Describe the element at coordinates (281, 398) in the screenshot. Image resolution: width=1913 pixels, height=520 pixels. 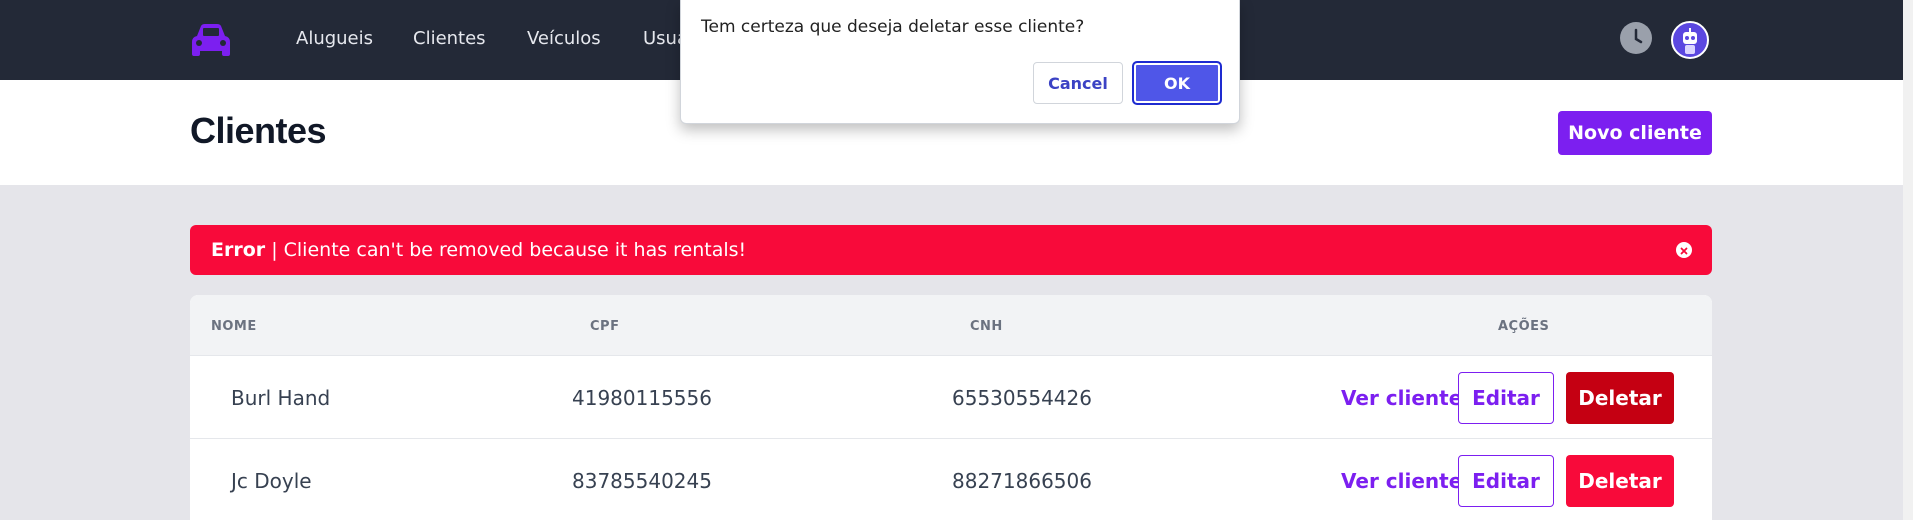
I see `cell-nome: Burl Hand` at that location.